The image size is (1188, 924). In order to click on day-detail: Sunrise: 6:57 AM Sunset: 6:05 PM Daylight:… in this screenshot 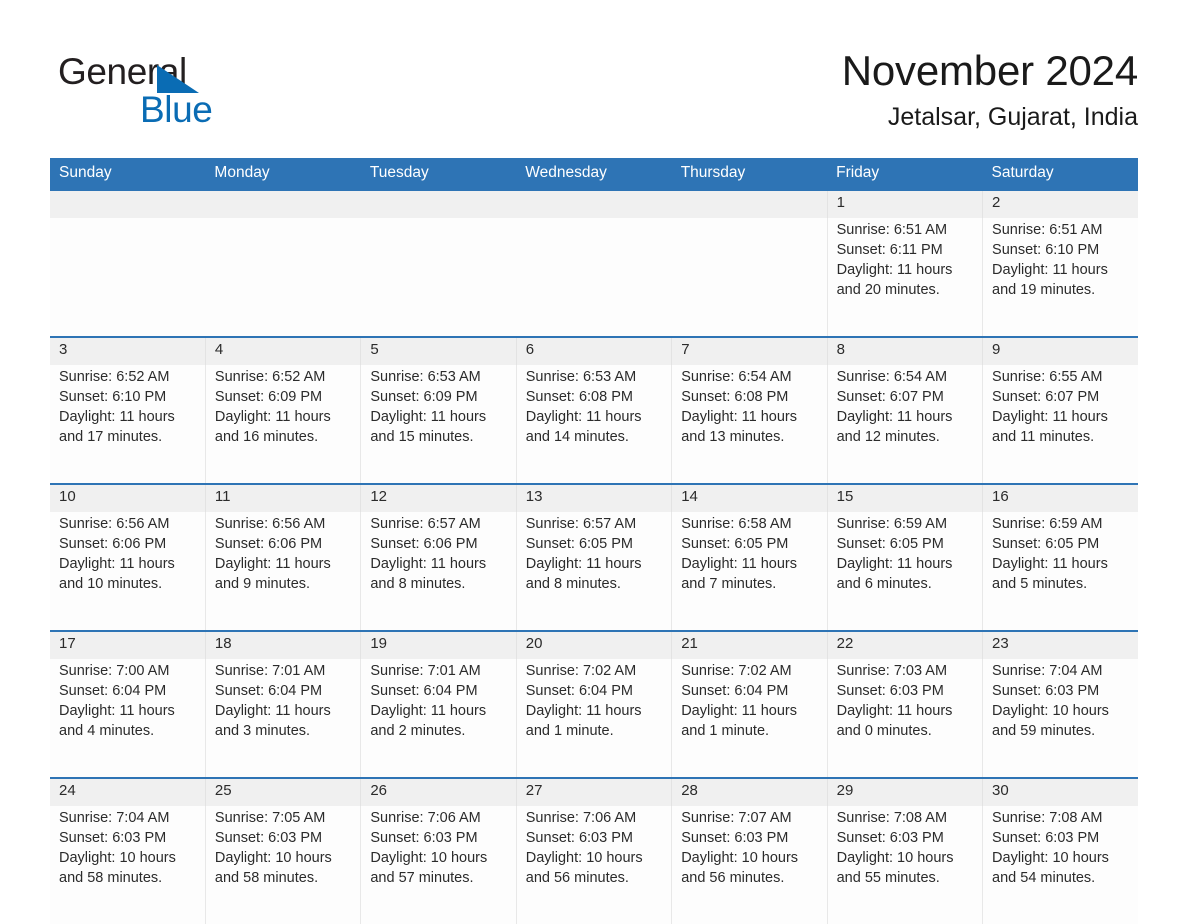, I will do `click(594, 554)`.